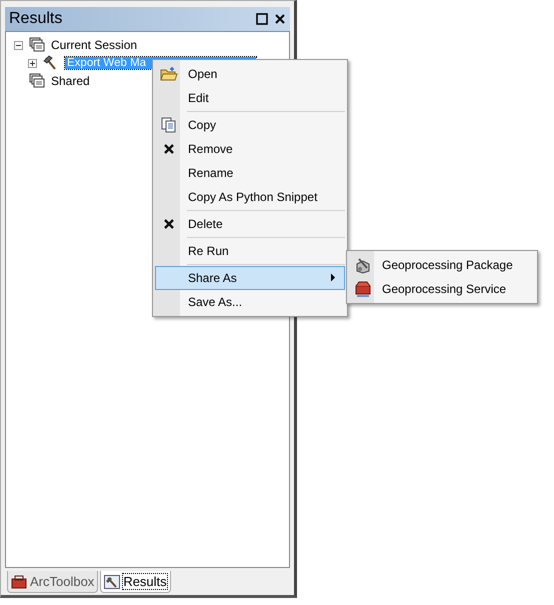  I want to click on menu-item: Delete, so click(250, 224).